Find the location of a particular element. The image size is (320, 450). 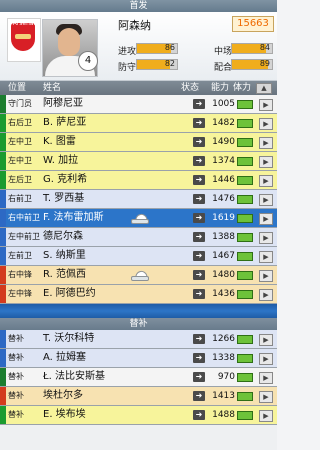

player-face is located at coordinates (69, 42).